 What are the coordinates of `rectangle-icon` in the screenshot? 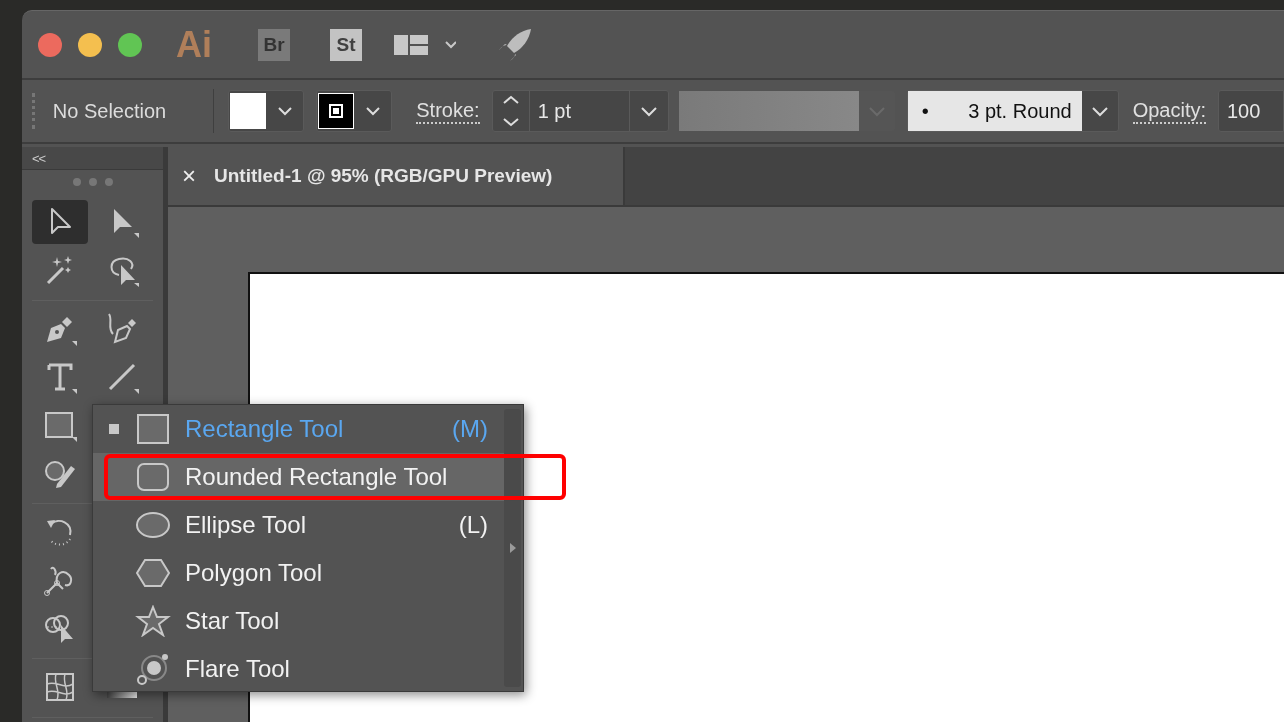 It's located at (153, 429).